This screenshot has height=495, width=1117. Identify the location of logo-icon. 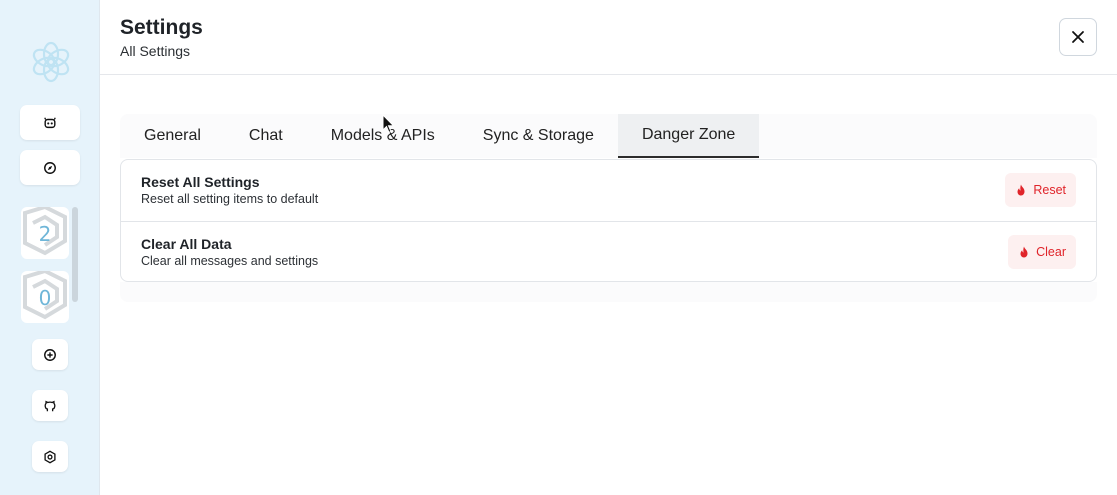
(51, 62).